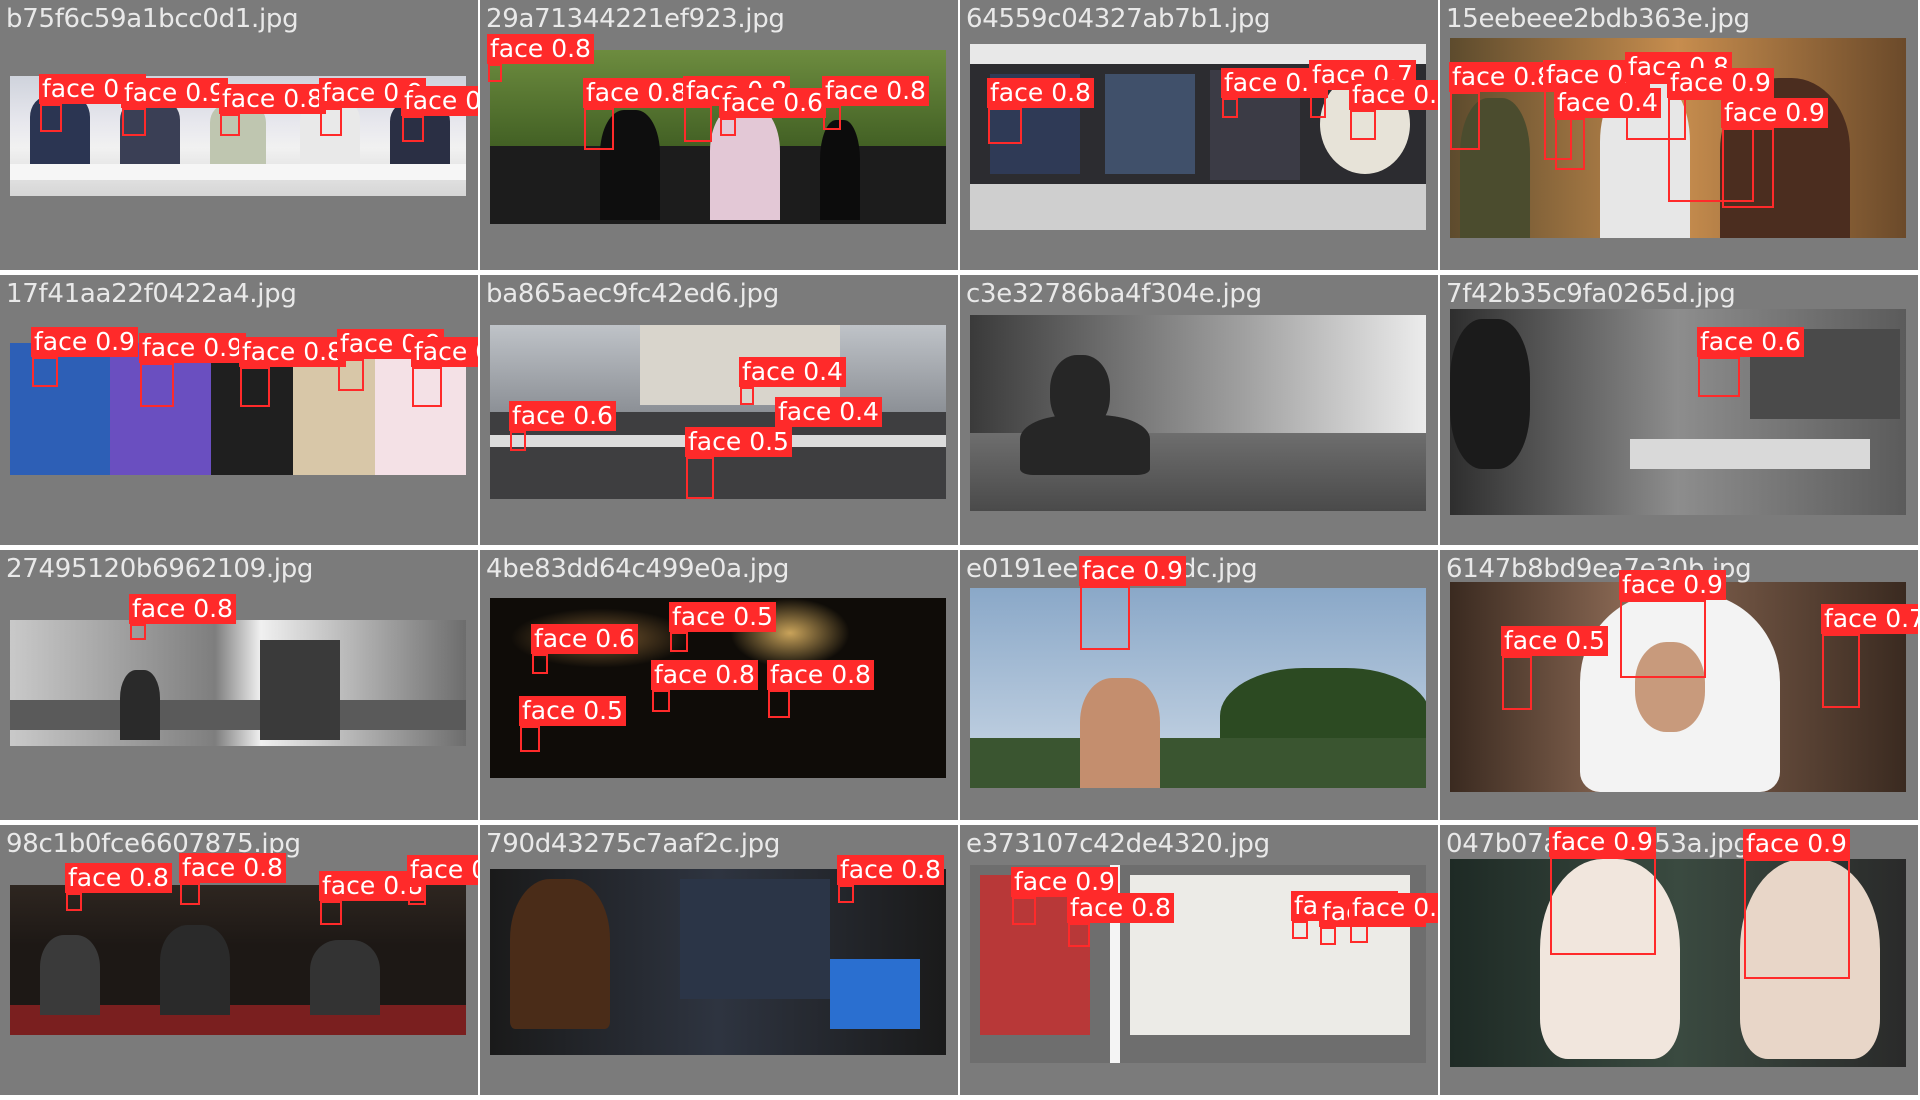 This screenshot has height=1100, width=1920. What do you see at coordinates (638, 569) in the screenshot?
I see `tile-filename: 4be83dd64c499e0a.jpg` at bounding box center [638, 569].